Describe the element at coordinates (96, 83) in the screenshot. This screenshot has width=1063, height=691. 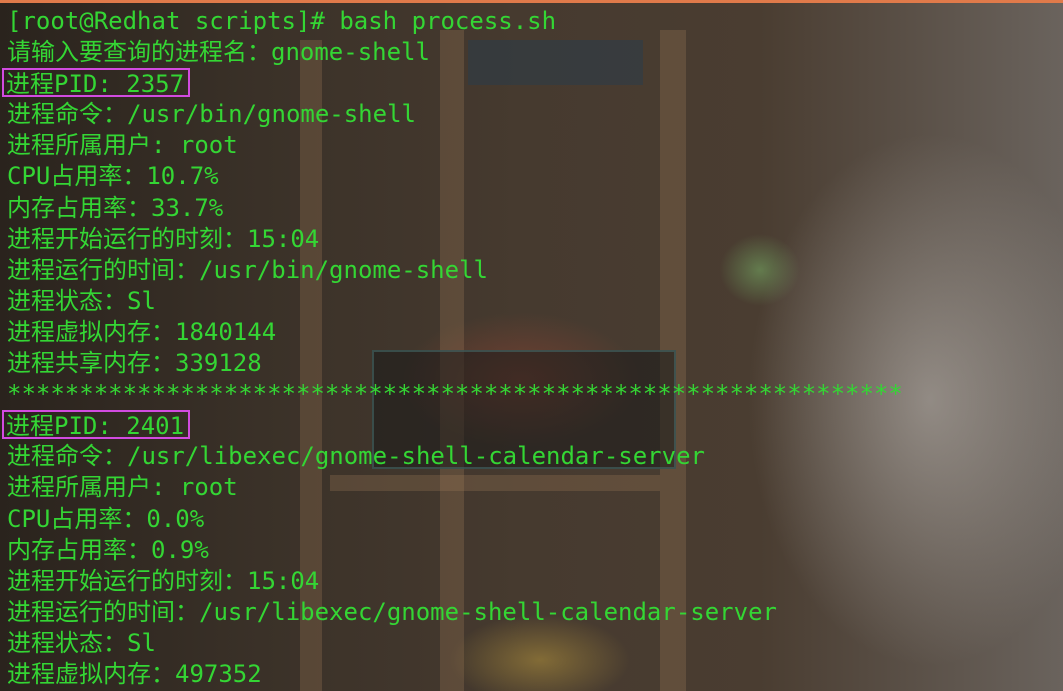
I see `pid-highlight-box: 进程PID: 2357` at that location.